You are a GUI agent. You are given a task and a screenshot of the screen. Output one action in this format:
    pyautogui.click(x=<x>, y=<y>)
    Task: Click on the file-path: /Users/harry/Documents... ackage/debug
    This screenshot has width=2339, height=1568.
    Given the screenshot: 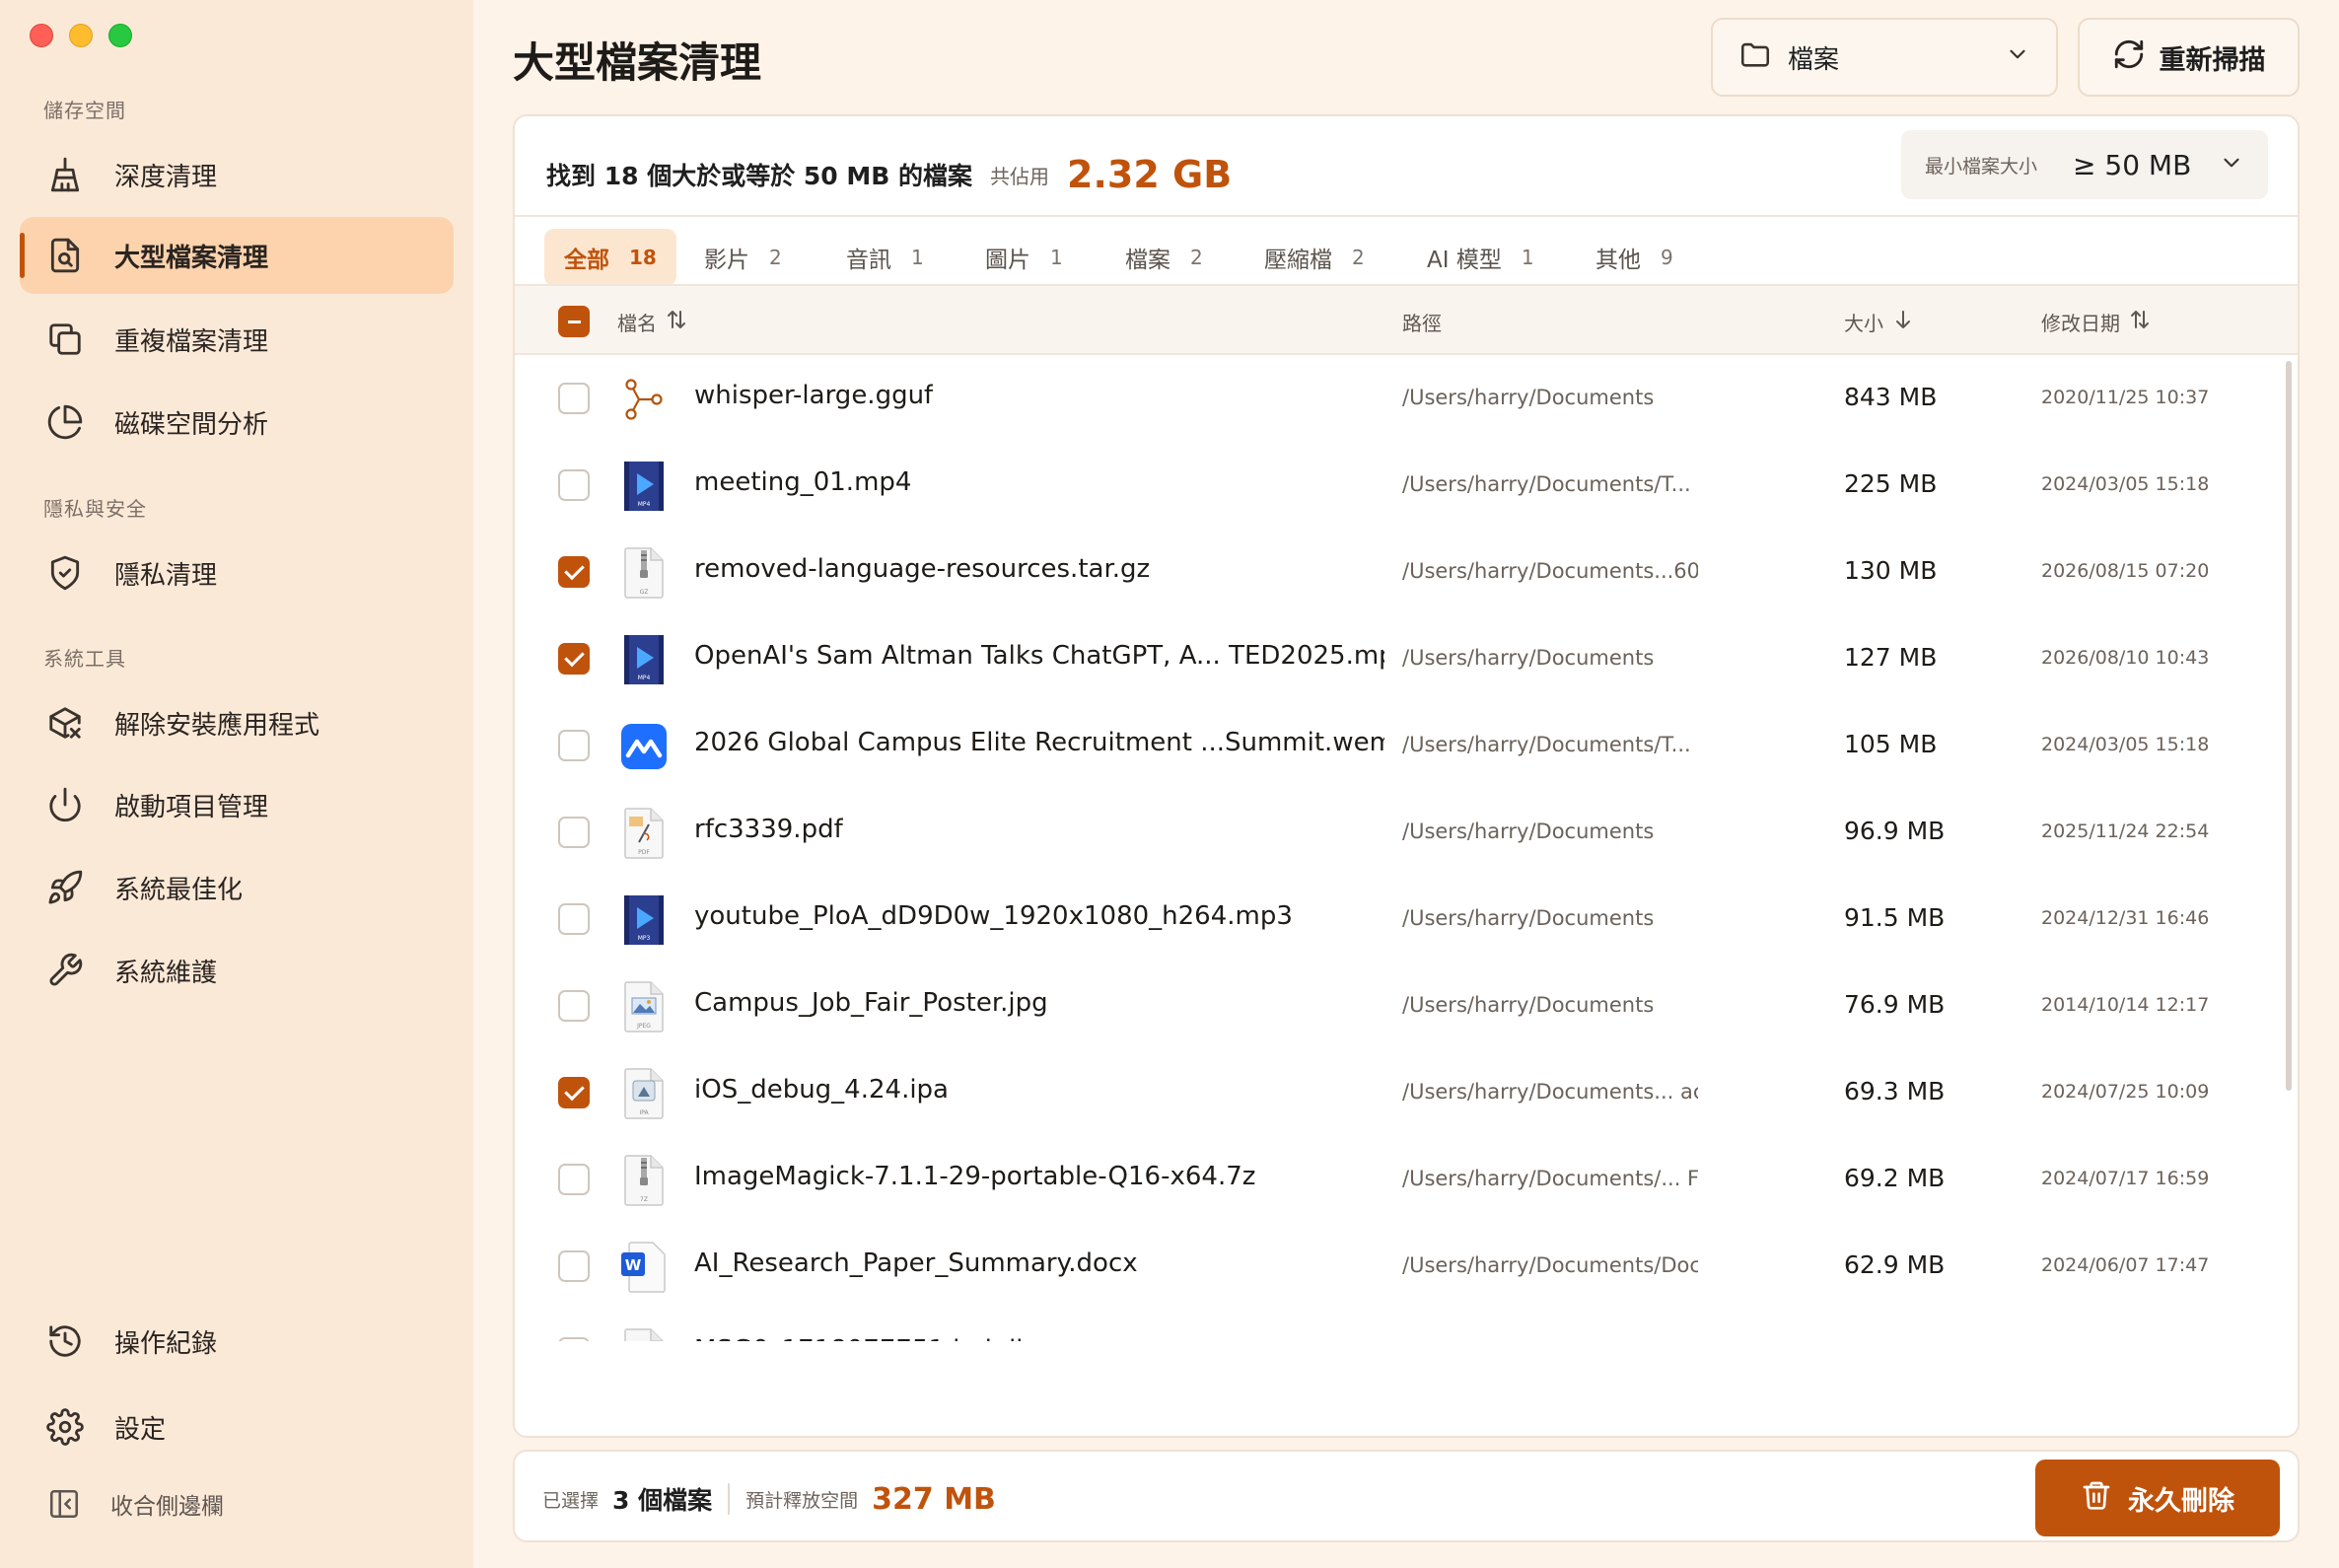 What is the action you would take?
    pyautogui.click(x=1550, y=1092)
    